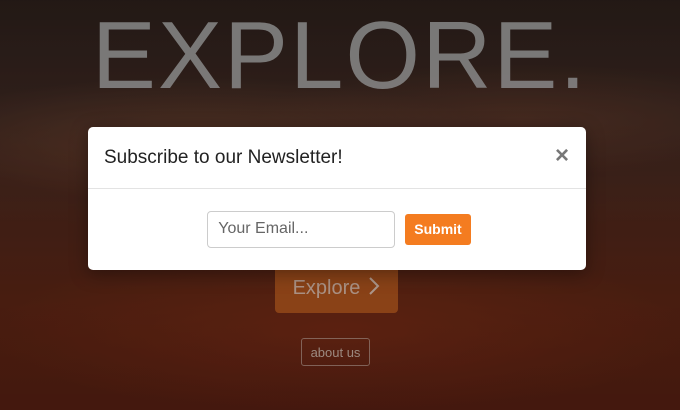 This screenshot has height=410, width=680. I want to click on modal-body: Submit, so click(337, 229).